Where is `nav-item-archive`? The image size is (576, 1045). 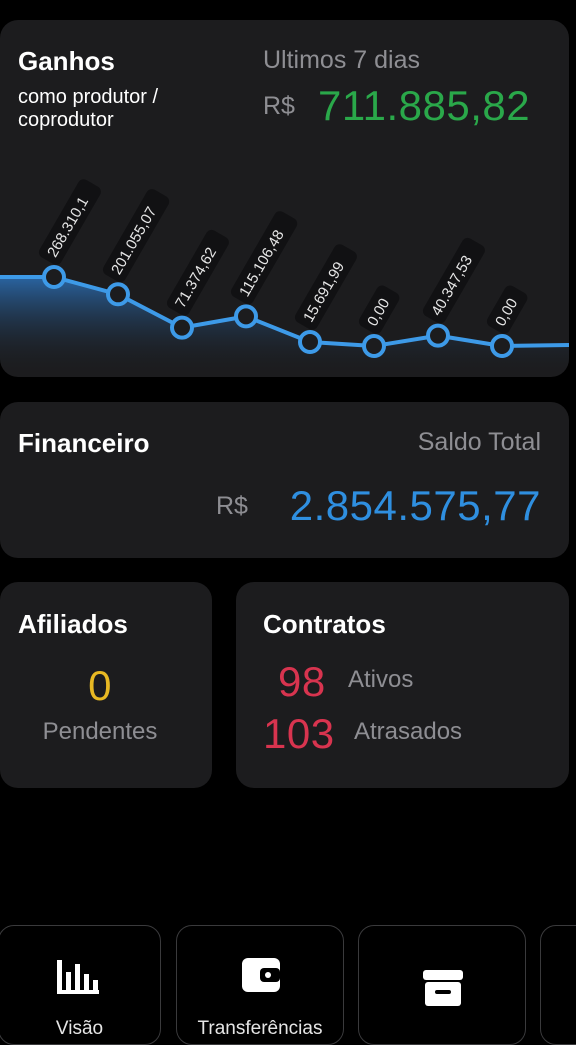 nav-item-archive is located at coordinates (442, 985).